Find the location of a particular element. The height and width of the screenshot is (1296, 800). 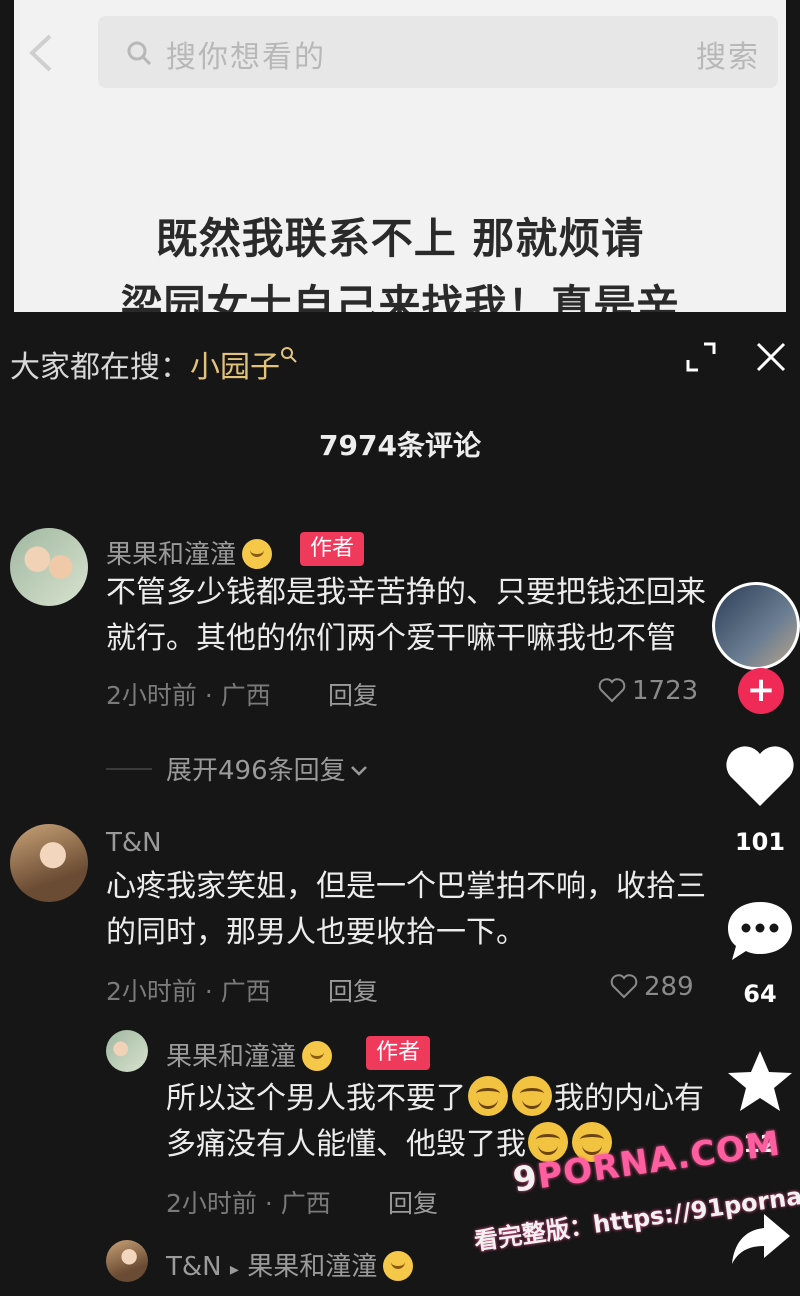

trending-search: 大家都在搜：小园子 is located at coordinates (154, 364).